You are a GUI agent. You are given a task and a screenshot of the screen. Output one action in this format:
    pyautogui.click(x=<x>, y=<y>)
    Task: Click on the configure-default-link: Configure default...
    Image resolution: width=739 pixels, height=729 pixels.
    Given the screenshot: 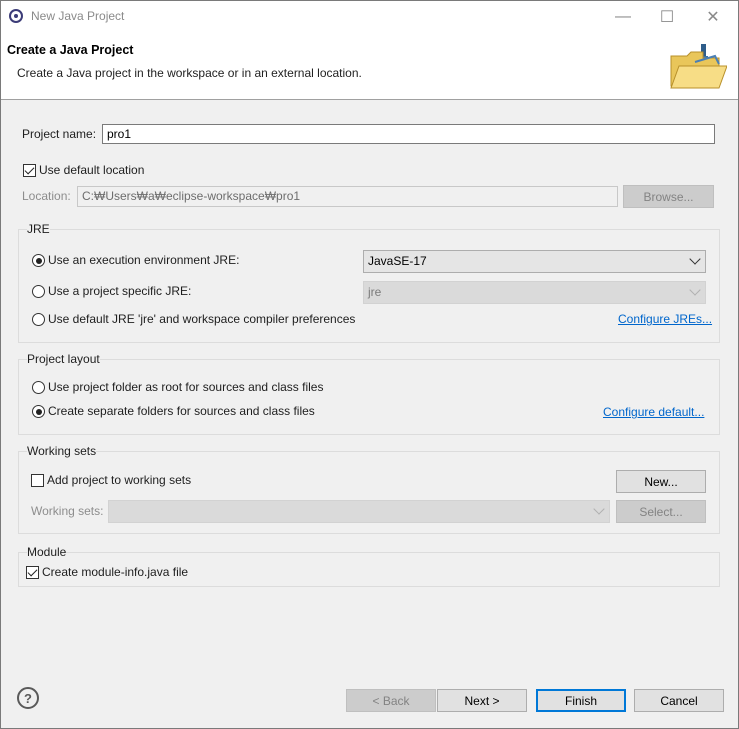 What is the action you would take?
    pyautogui.click(x=653, y=412)
    